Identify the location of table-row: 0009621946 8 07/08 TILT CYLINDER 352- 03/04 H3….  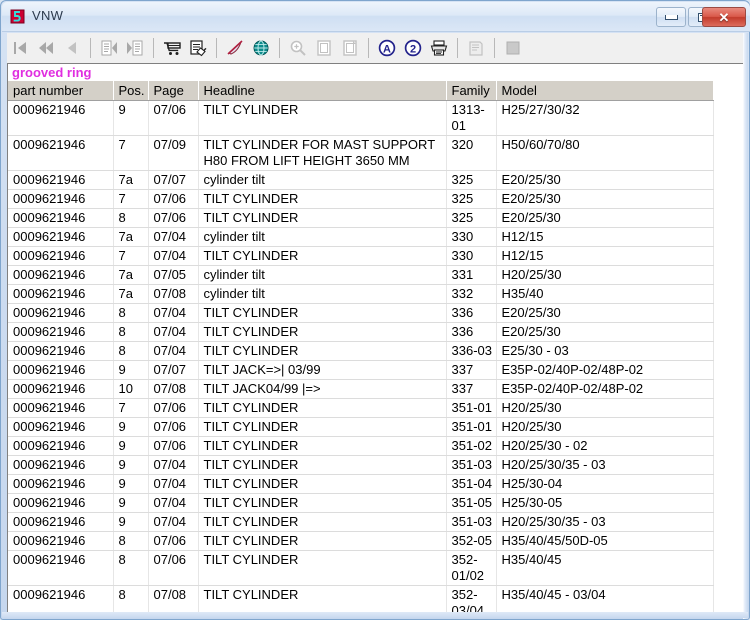
(361, 599).